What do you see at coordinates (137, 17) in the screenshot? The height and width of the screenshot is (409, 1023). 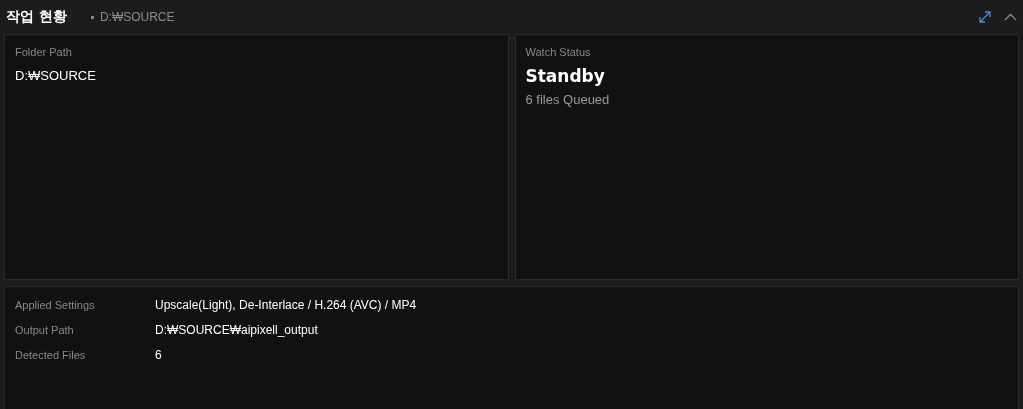 I see `folder-path: D:₩SOURCE` at bounding box center [137, 17].